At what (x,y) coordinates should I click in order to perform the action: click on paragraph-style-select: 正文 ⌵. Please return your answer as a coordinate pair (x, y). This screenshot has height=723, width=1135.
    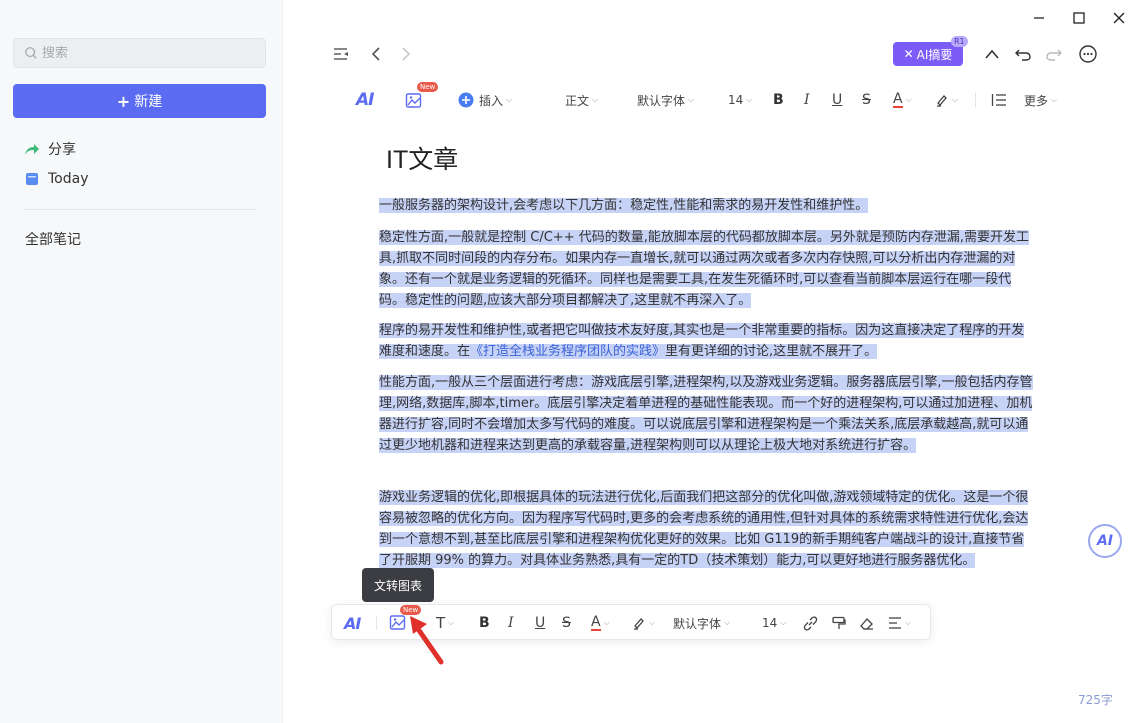
    Looking at the image, I should click on (581, 100).